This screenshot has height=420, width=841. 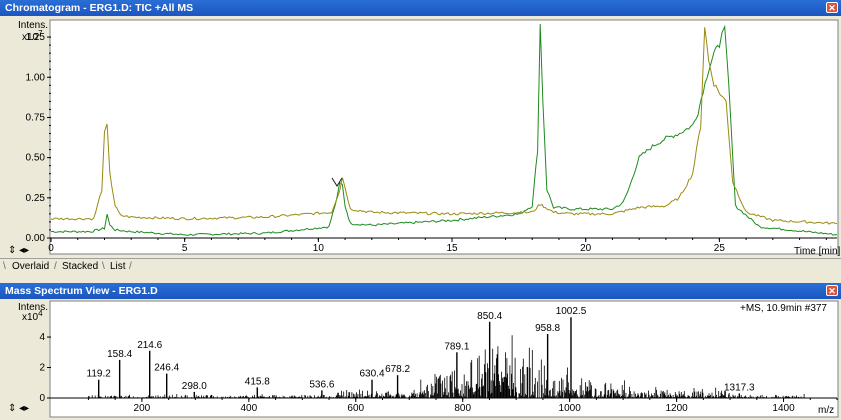 What do you see at coordinates (81, 291) in the screenshot?
I see `spectrum-title: Mass Spectrum View - ERG1.D` at bounding box center [81, 291].